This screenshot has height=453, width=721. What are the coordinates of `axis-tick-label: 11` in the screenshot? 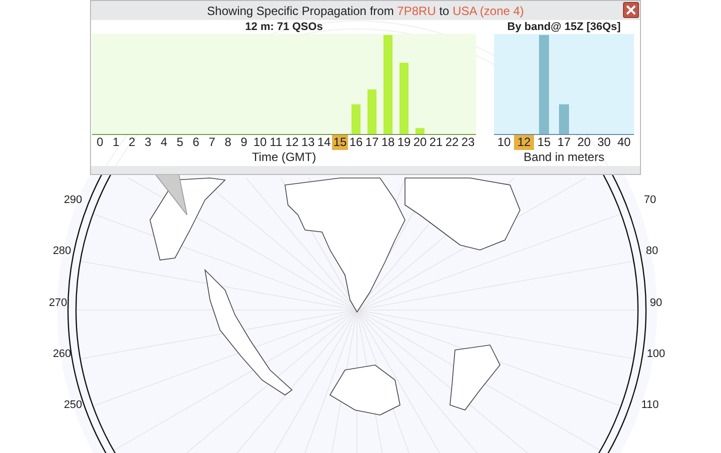 It's located at (276, 142).